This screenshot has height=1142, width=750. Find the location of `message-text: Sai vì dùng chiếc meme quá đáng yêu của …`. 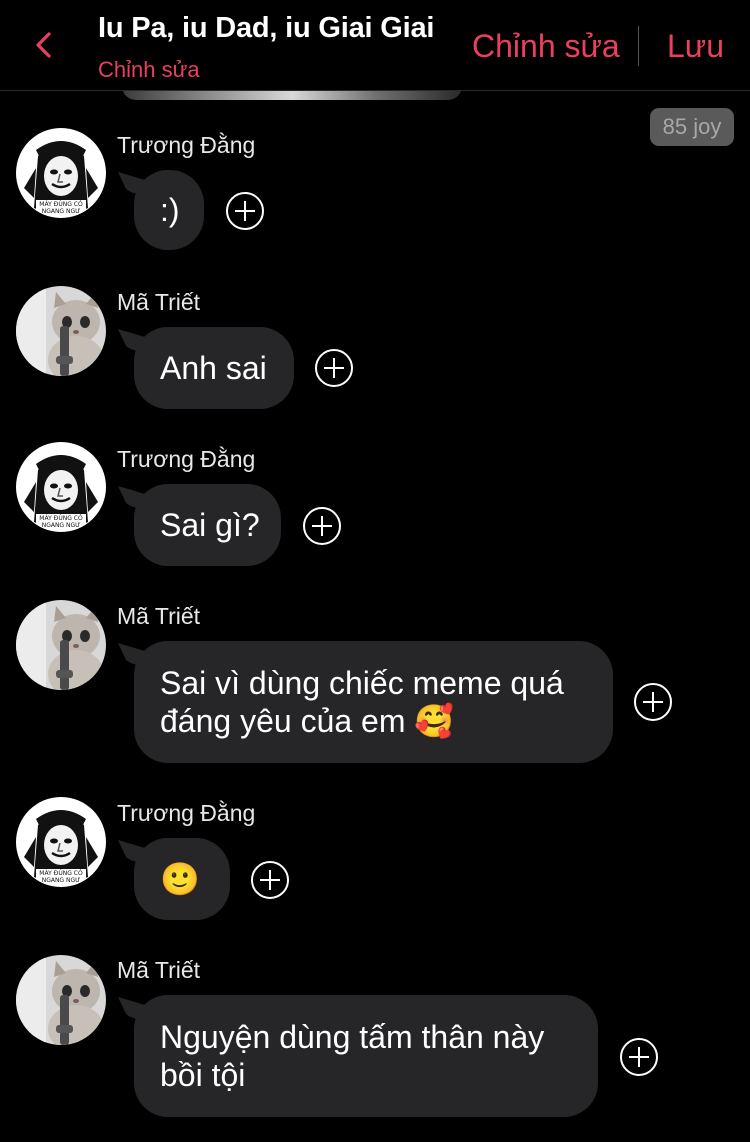

message-text: Sai vì dùng chiếc meme quá đáng yêu của … is located at coordinates (362, 702).